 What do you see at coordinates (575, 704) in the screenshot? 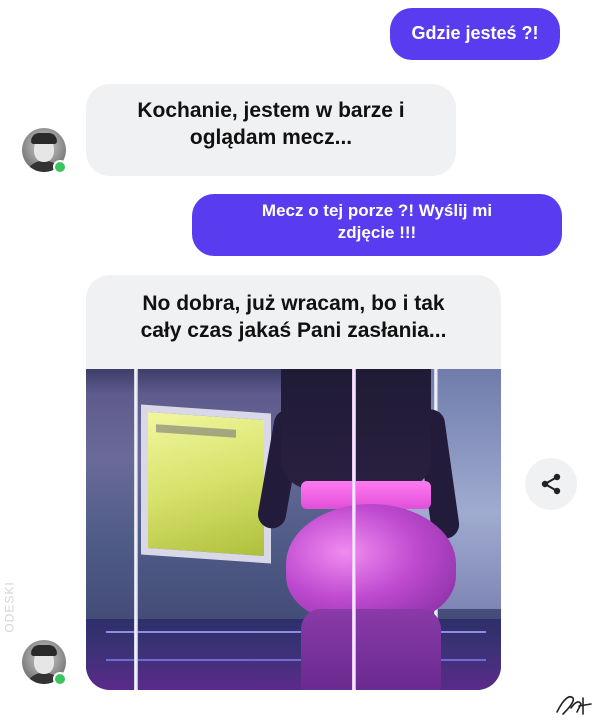
I see `signature-mark` at bounding box center [575, 704].